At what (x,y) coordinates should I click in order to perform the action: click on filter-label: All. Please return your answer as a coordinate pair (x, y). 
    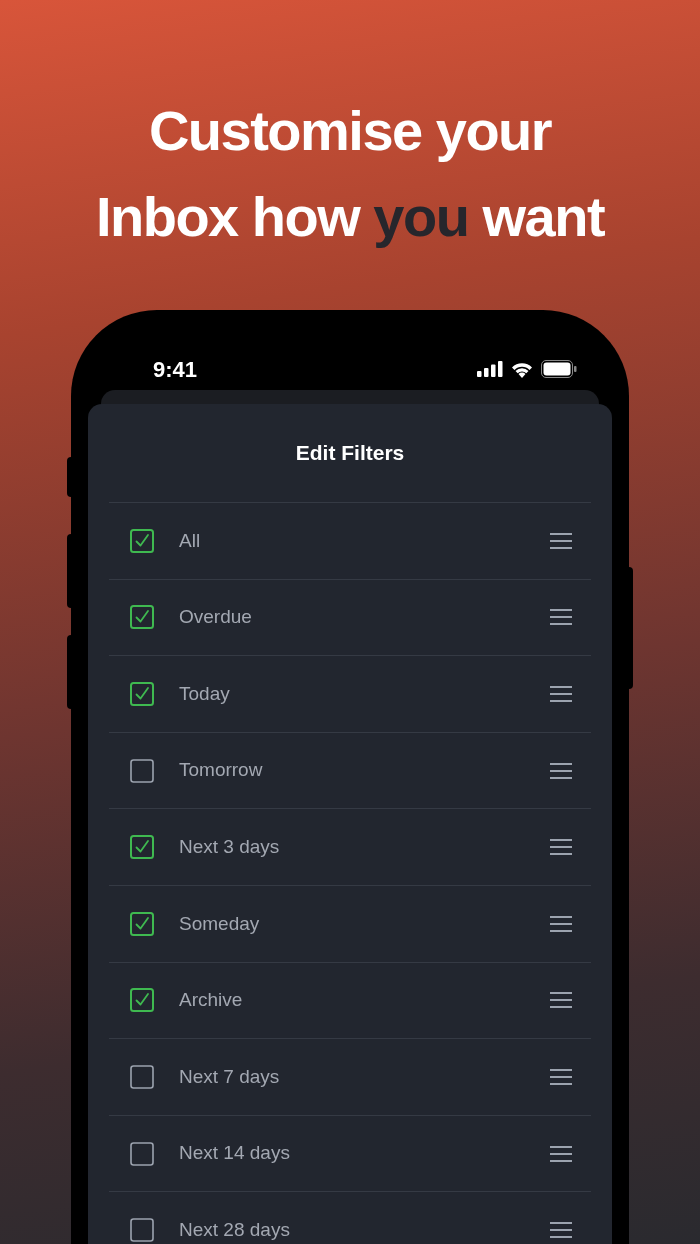
    Looking at the image, I should click on (190, 540).